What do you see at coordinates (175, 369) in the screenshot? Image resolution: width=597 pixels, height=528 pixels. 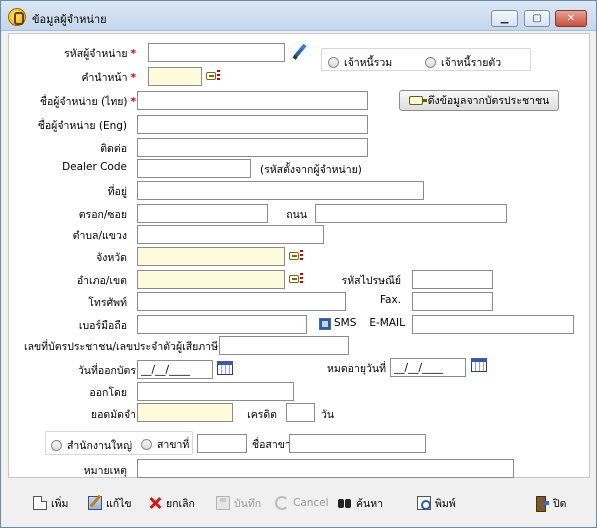 I see `issue-date-input` at bounding box center [175, 369].